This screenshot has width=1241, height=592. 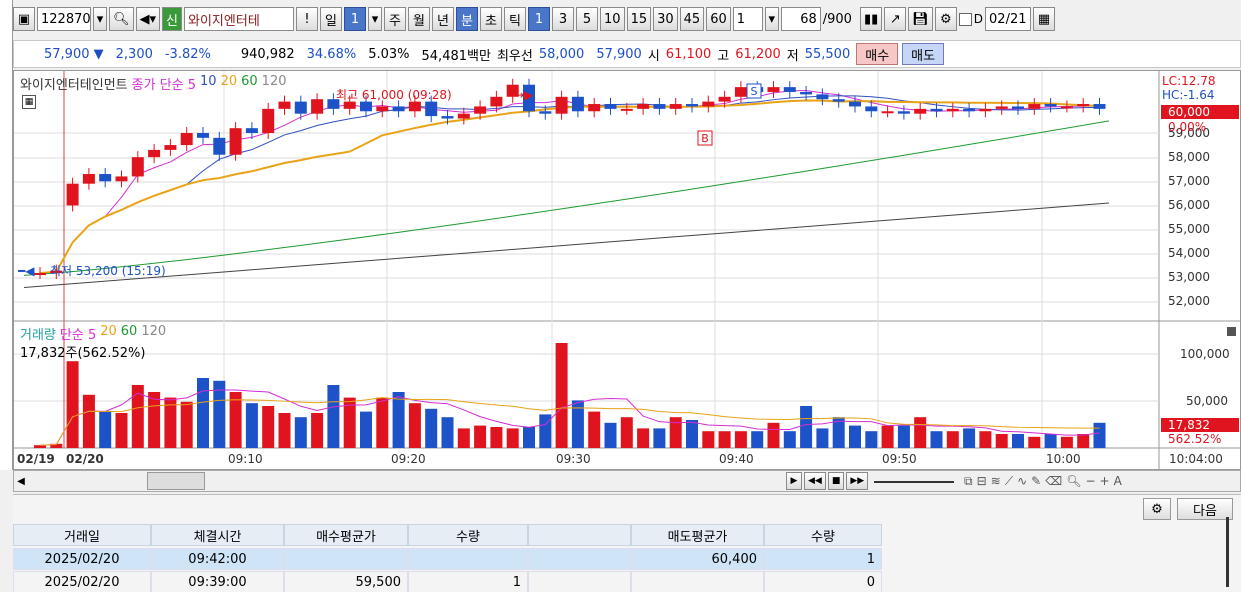 What do you see at coordinates (24, 19) in the screenshot?
I see `layout-icon: ▣` at bounding box center [24, 19].